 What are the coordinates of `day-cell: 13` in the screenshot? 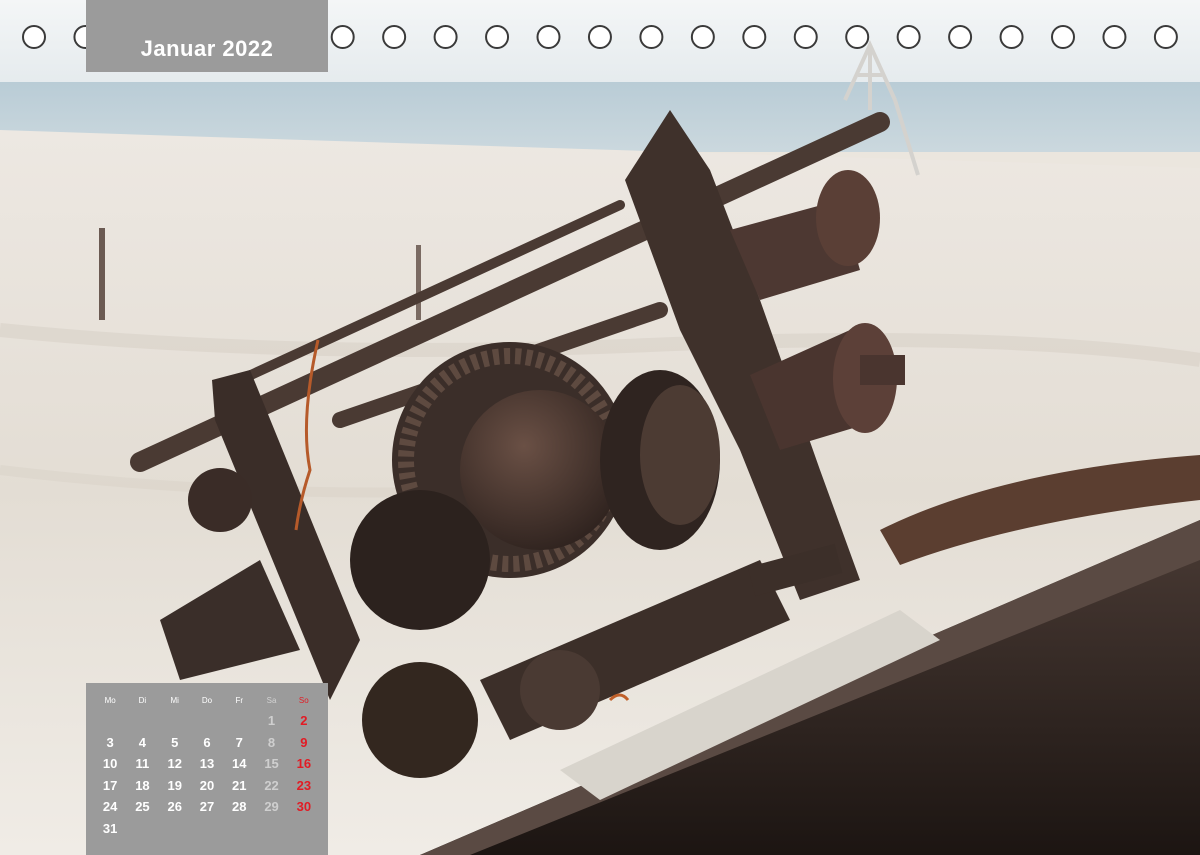 It's located at (207, 764).